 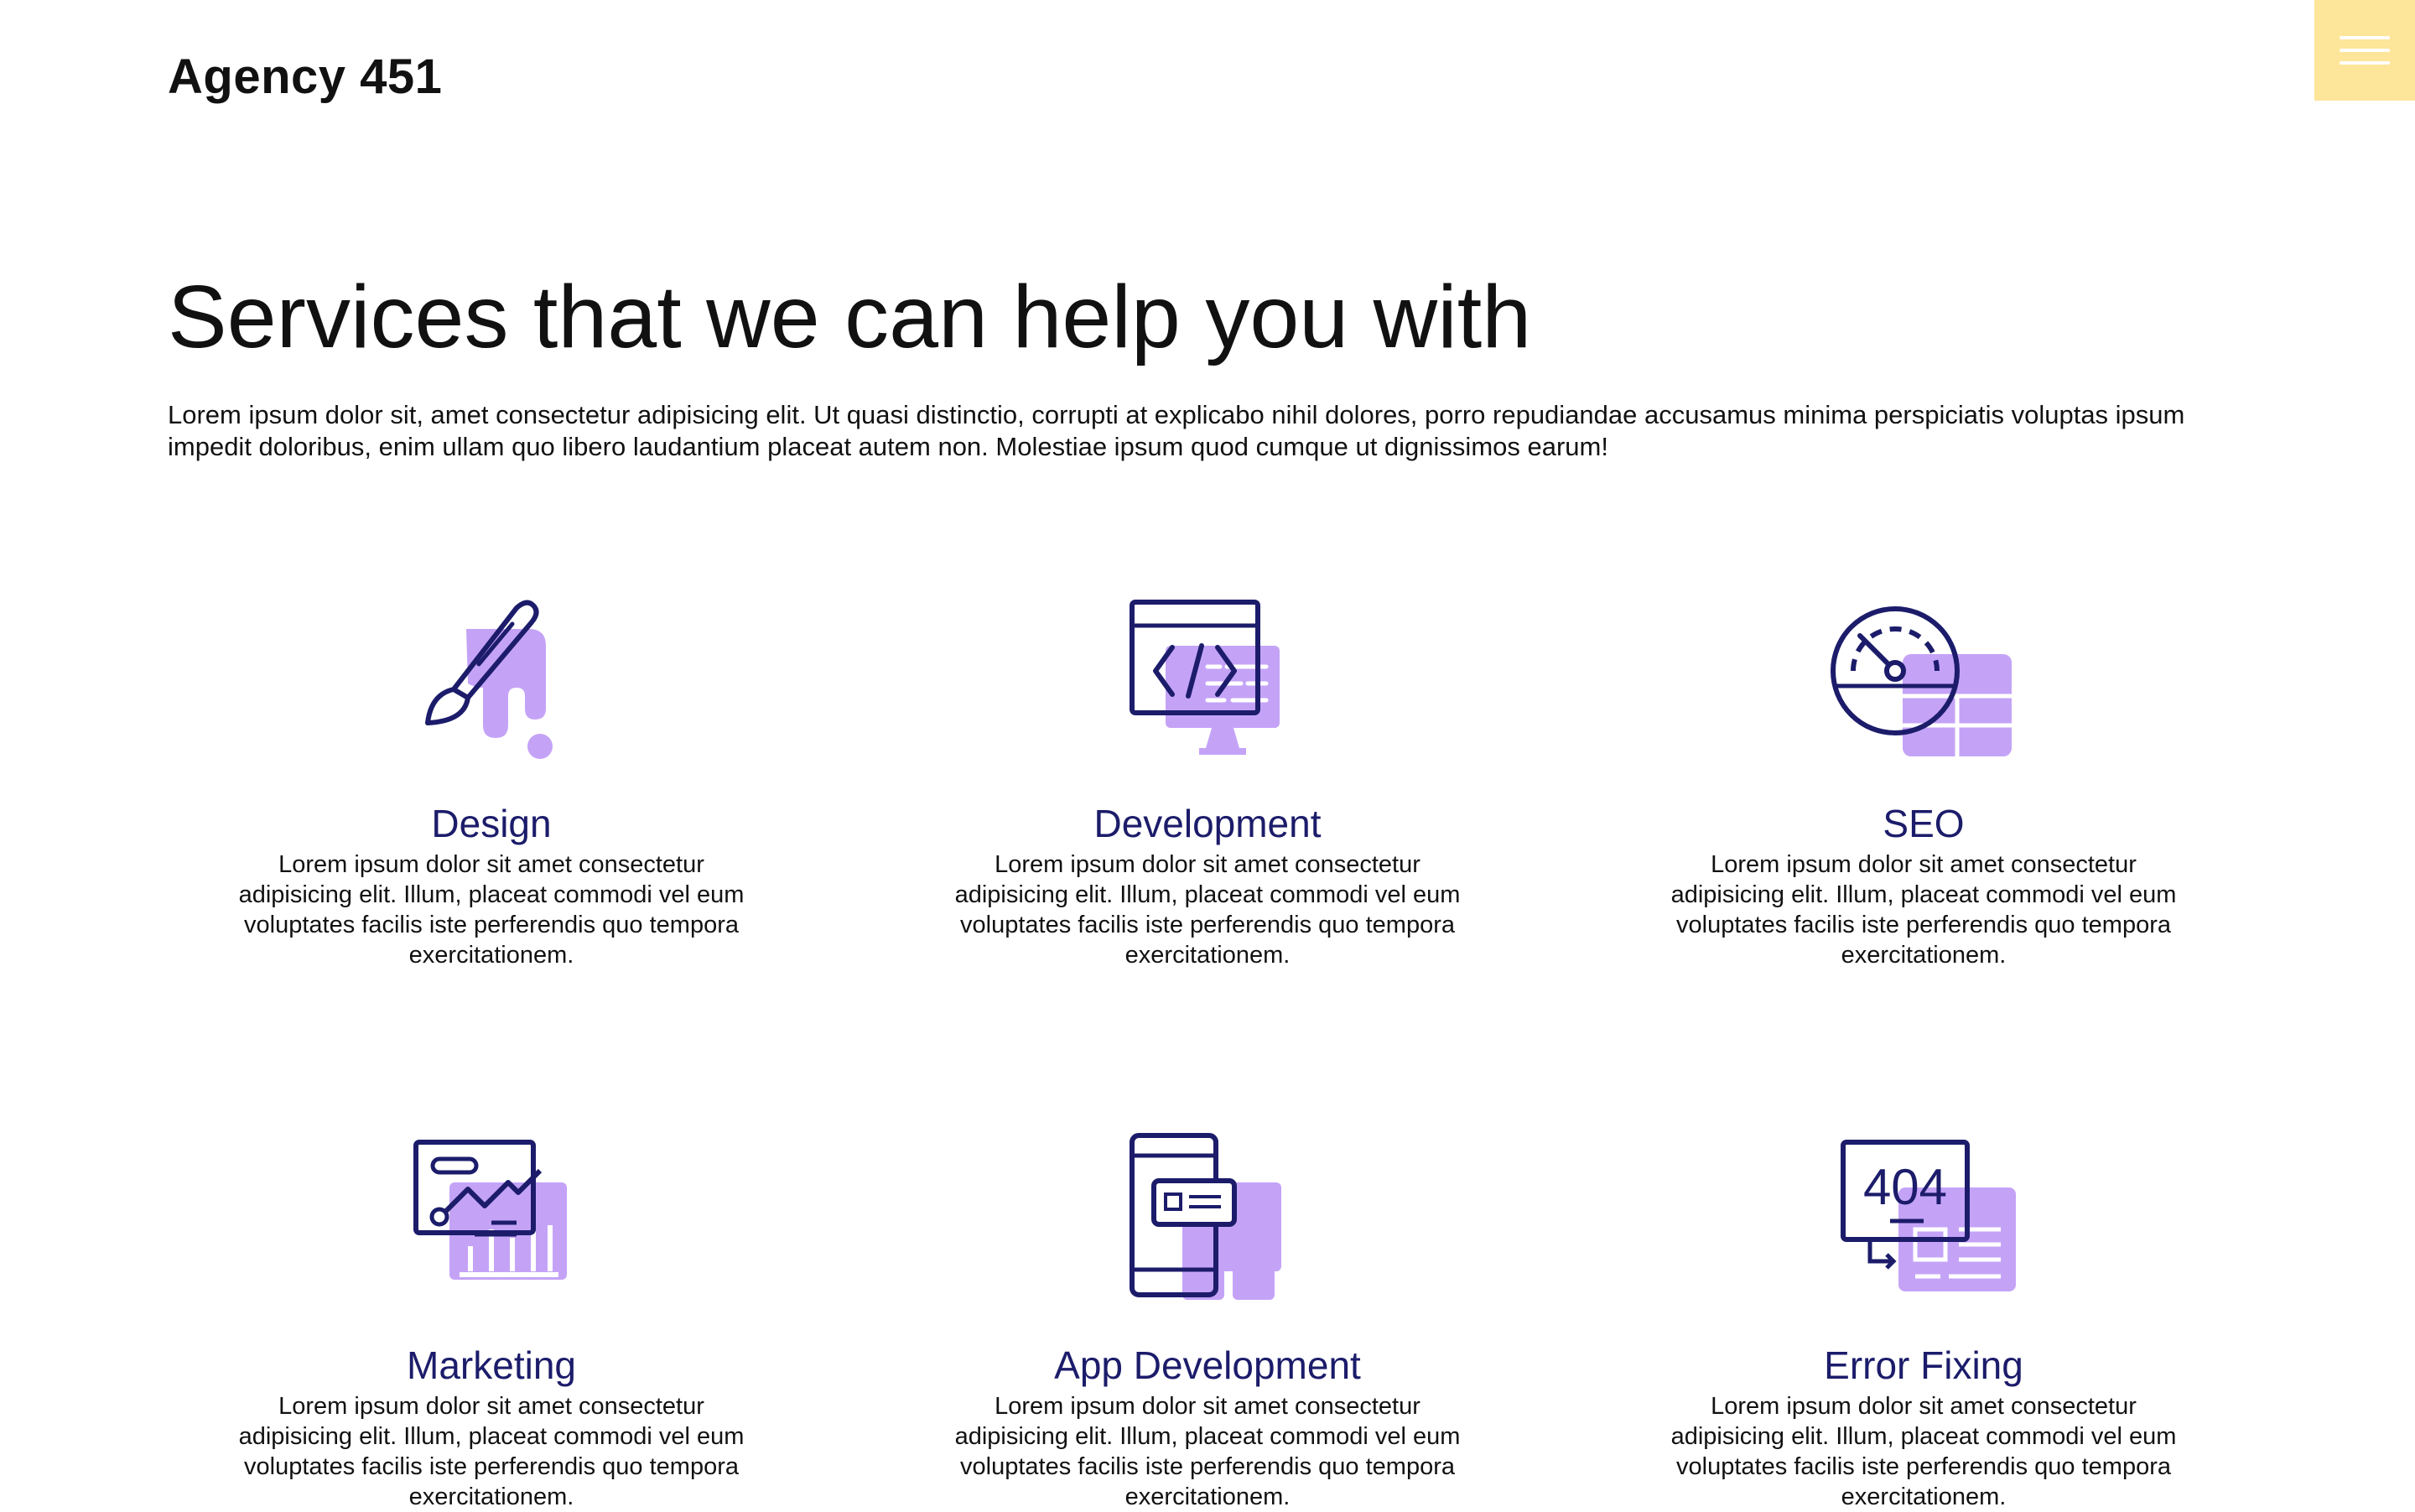 What do you see at coordinates (1207, 823) in the screenshot?
I see `service-title: Development` at bounding box center [1207, 823].